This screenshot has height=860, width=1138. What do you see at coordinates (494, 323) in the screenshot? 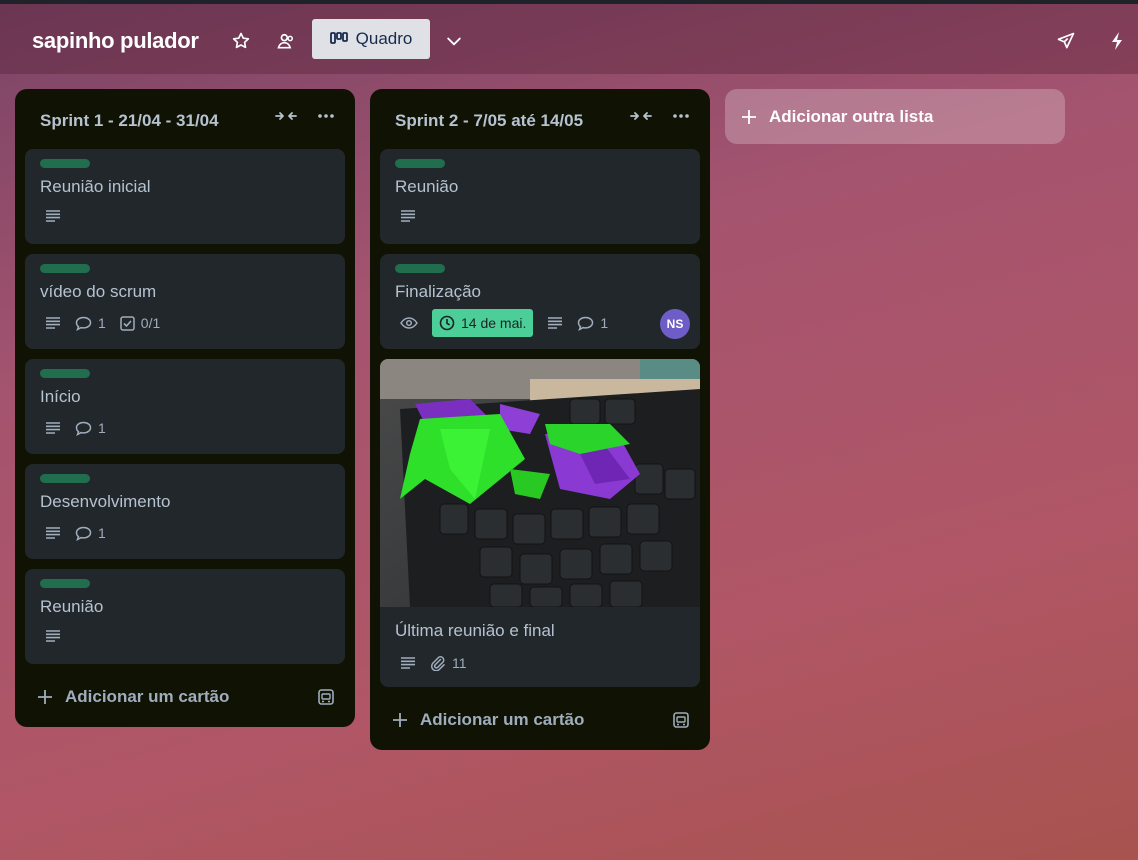
I see `due-date-text: 14 de mai.` at bounding box center [494, 323].